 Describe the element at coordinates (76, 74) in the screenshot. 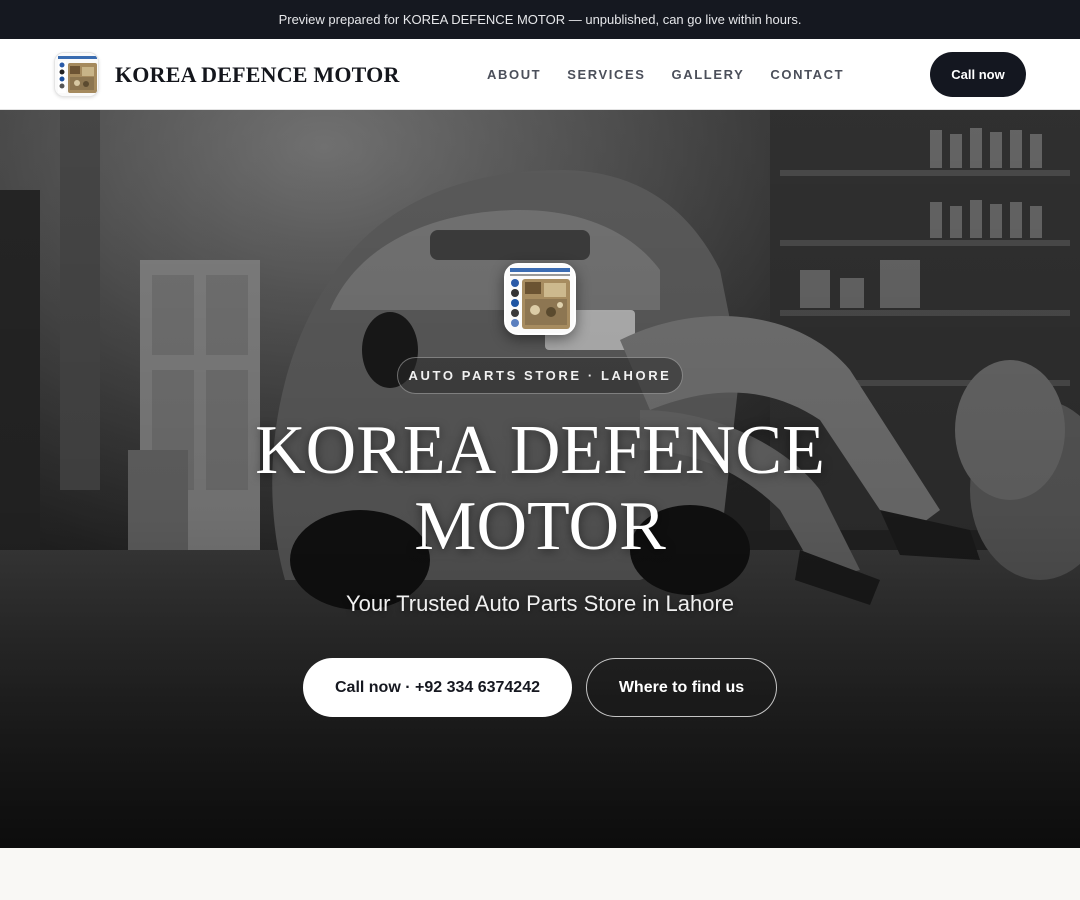

I see `business-logo` at that location.